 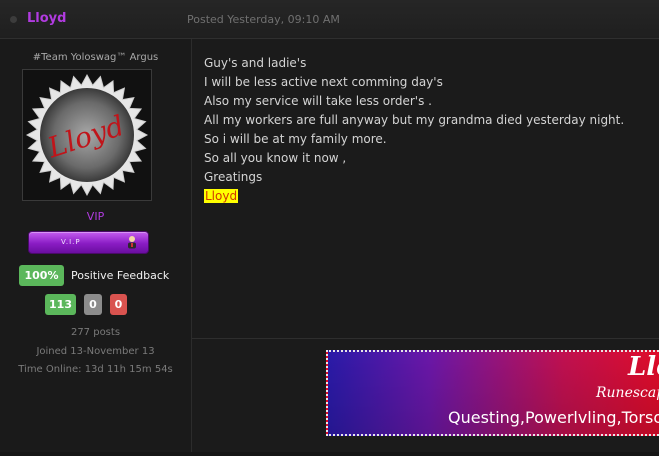 I want to click on online-status-icon, so click(x=13, y=19).